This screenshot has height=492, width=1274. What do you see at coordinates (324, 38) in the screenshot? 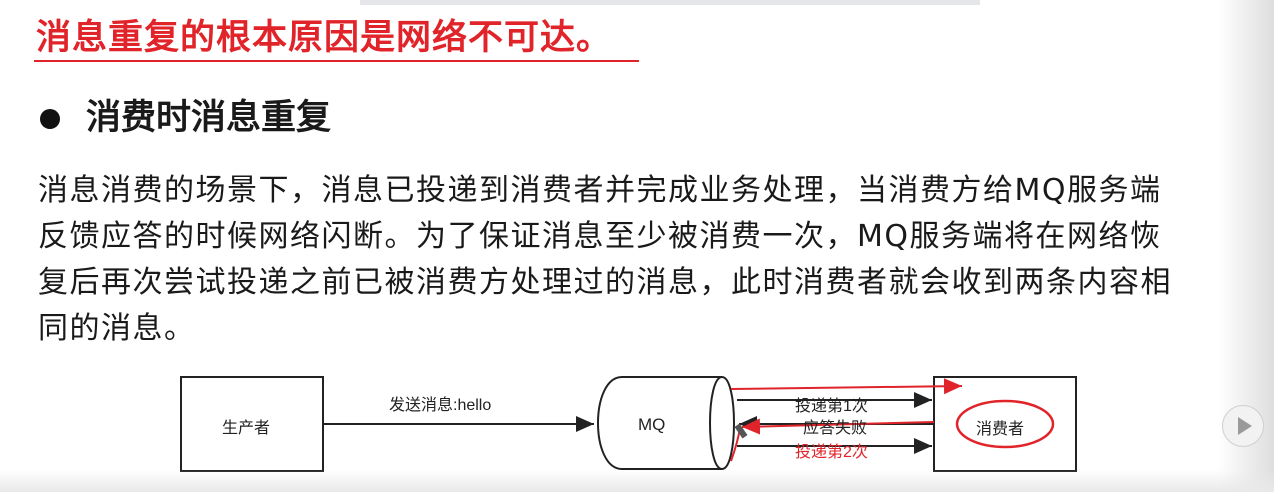
I see `page-headline: 消息重复的根本原因是网络不可达。` at bounding box center [324, 38].